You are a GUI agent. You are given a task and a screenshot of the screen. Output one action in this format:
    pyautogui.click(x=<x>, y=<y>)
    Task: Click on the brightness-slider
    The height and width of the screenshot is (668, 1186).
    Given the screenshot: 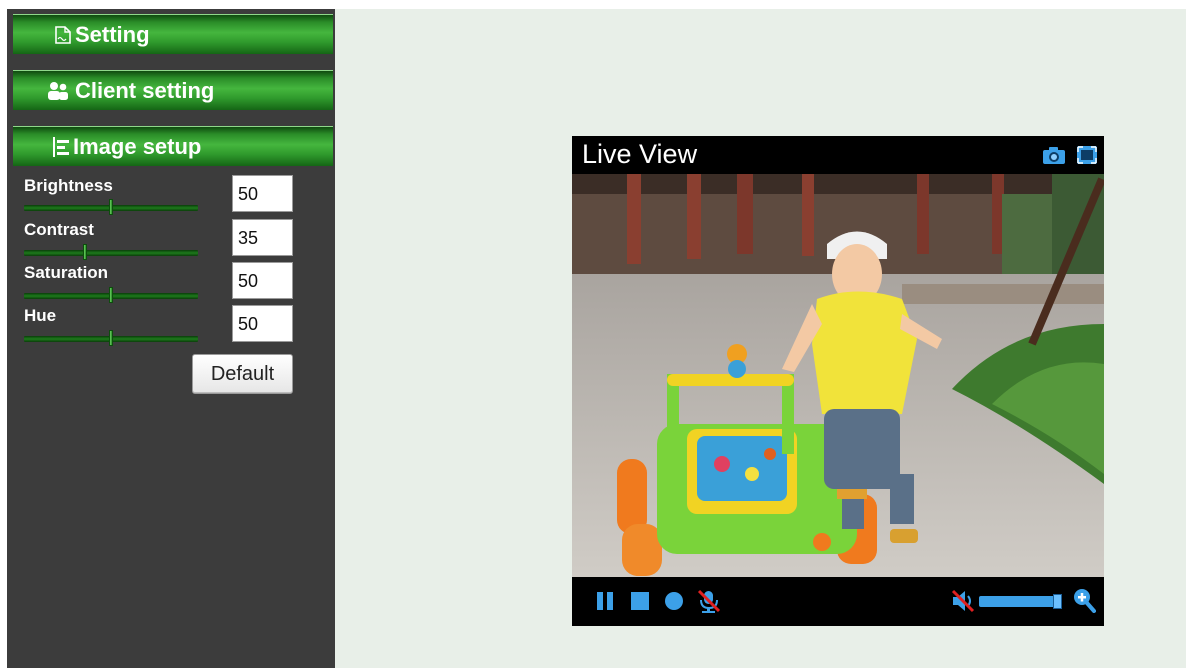 What is the action you would take?
    pyautogui.click(x=111, y=207)
    